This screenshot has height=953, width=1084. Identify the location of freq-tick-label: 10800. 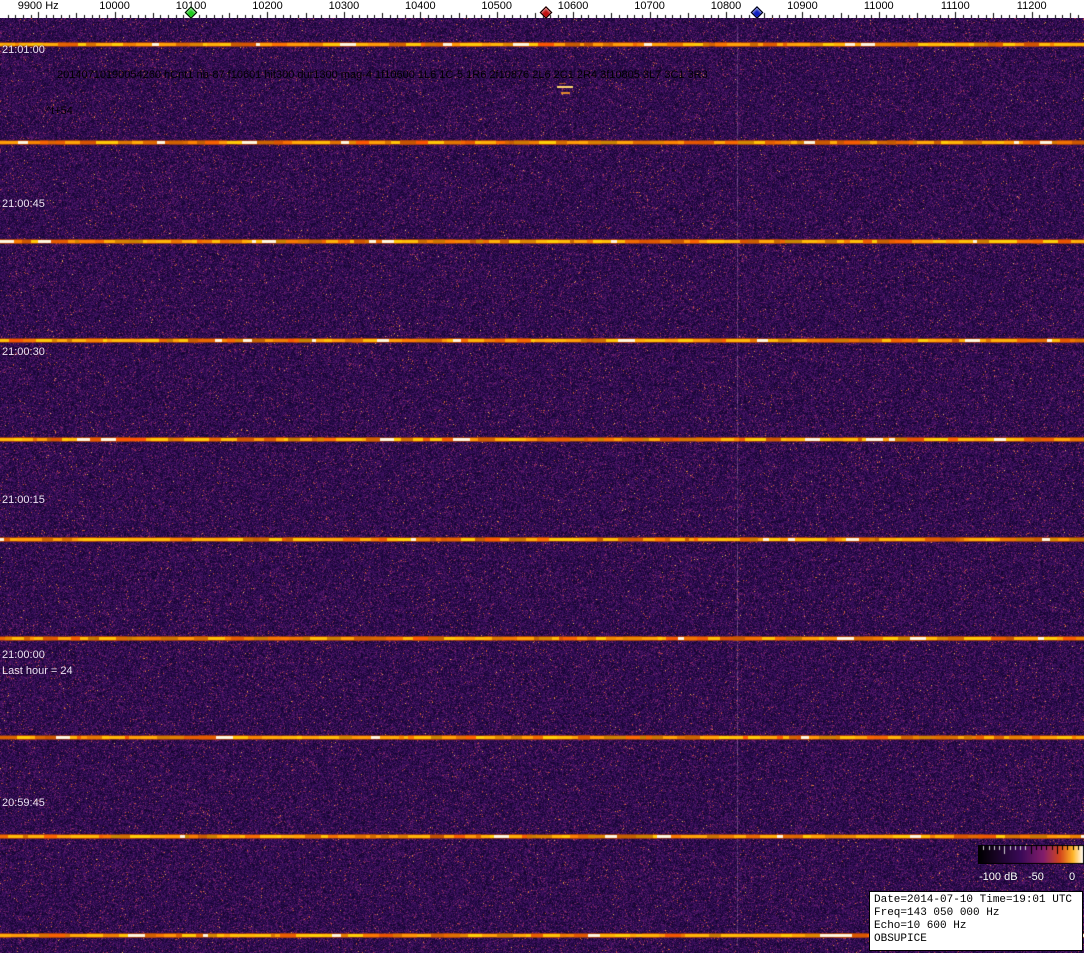
(726, 6).